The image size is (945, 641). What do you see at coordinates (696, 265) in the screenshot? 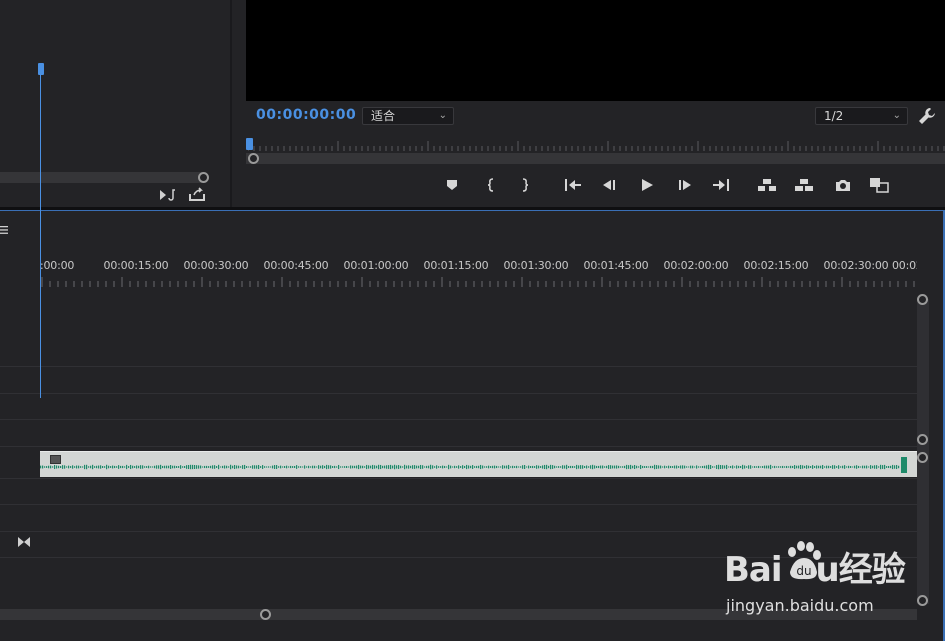
I see `ruler-tick-label: 00:02:00:00` at bounding box center [696, 265].